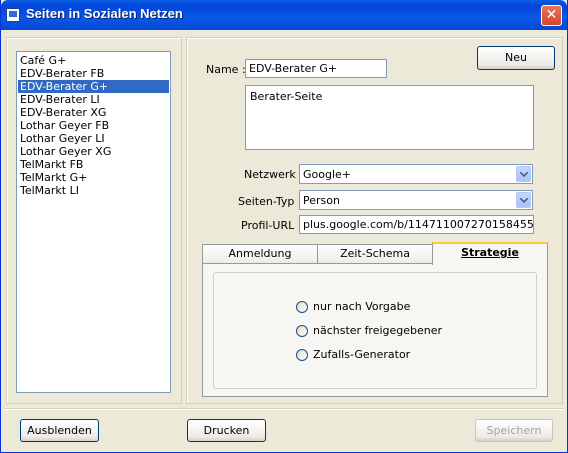 This screenshot has width=568, height=453. Describe the element at coordinates (284, 15) in the screenshot. I see `title-bar: Seiten in Sozialen Netzen ✕` at that location.